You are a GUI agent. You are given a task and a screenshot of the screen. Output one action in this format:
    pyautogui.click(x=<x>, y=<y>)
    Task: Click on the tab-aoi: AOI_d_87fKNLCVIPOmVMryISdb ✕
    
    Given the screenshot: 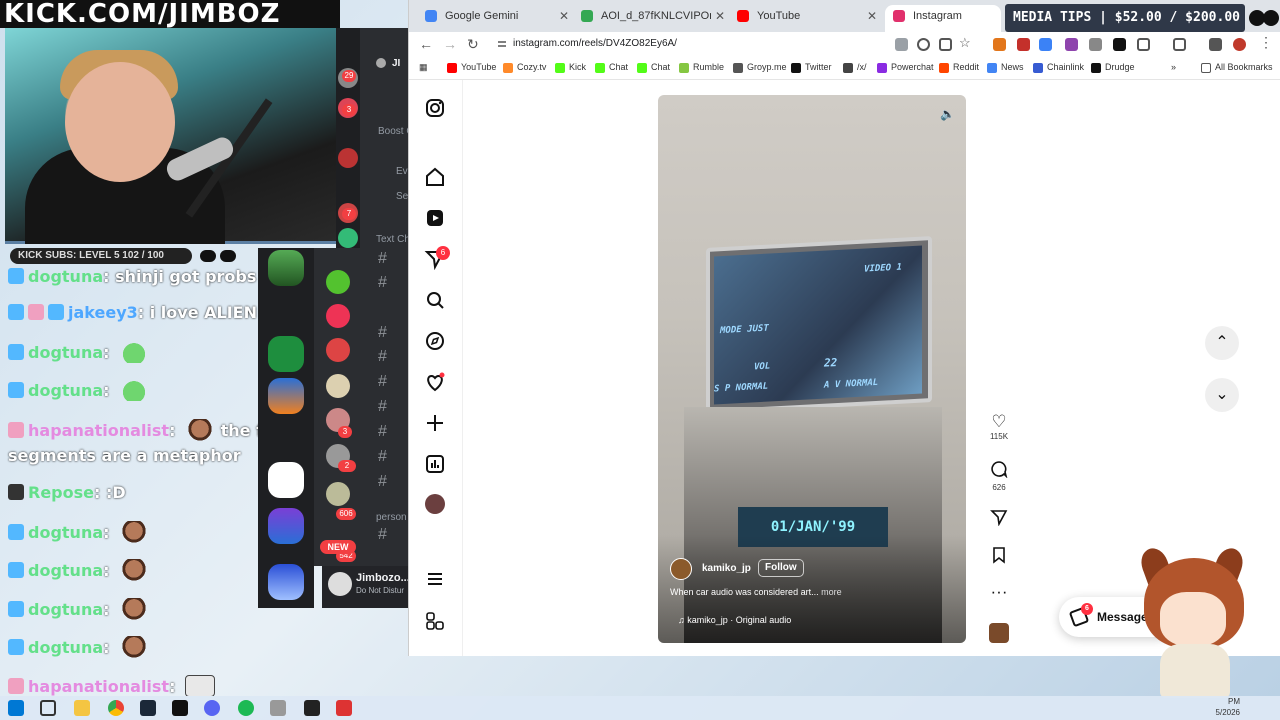 What is the action you would take?
    pyautogui.click(x=653, y=18)
    